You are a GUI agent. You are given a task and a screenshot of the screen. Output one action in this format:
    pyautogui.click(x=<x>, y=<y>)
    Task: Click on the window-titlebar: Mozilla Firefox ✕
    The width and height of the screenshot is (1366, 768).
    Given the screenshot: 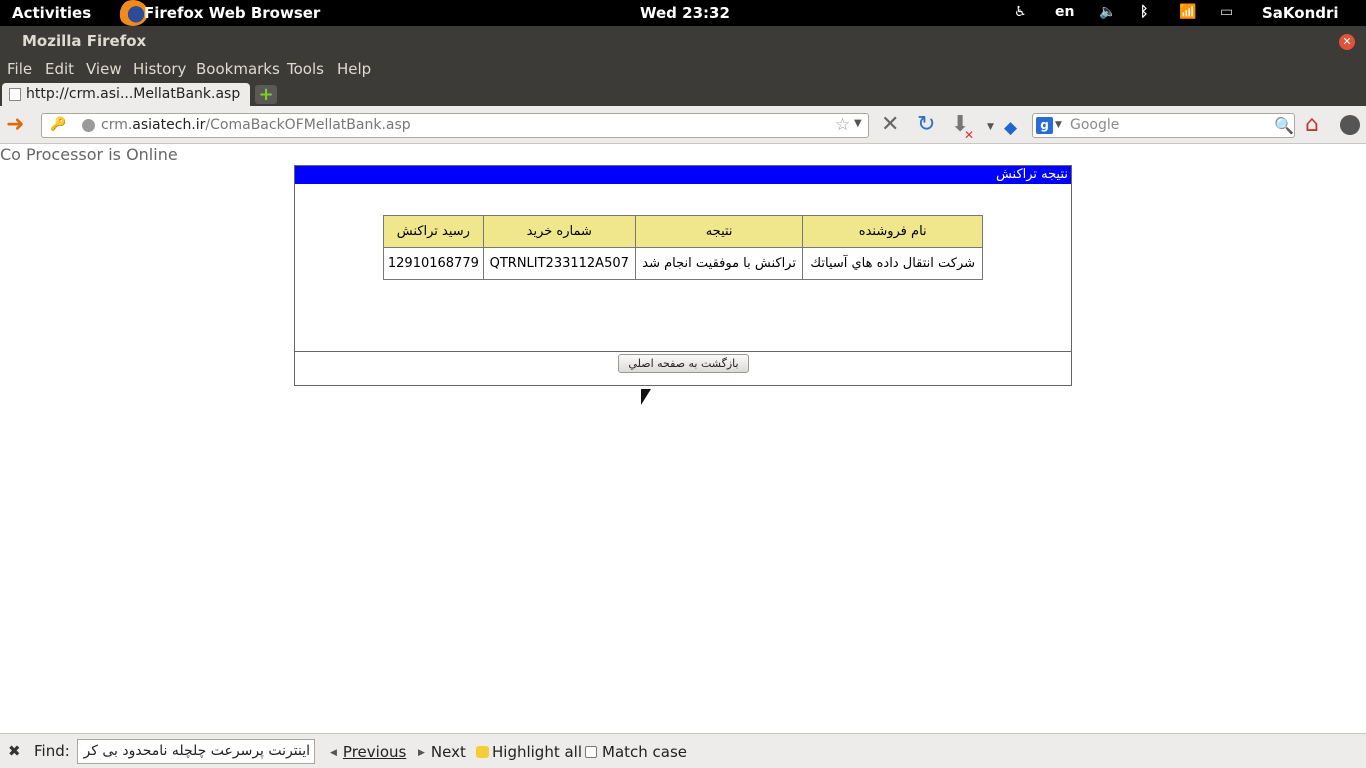 What is the action you would take?
    pyautogui.click(x=683, y=41)
    